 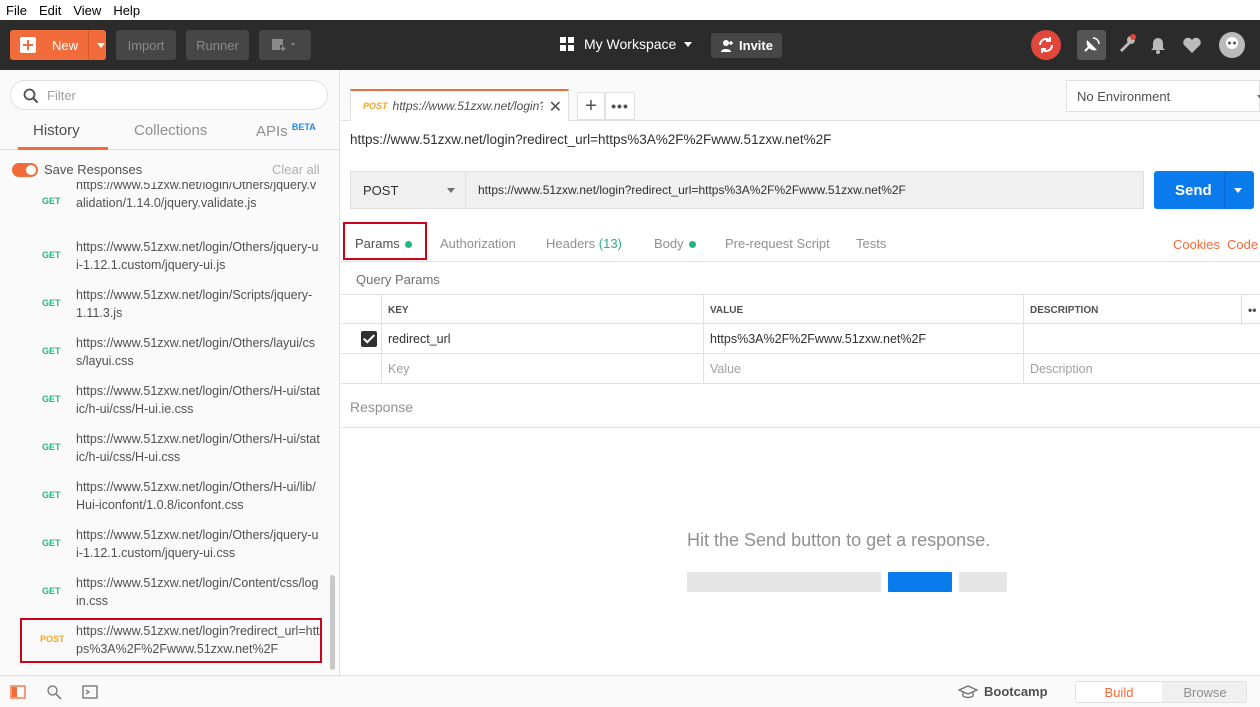 What do you see at coordinates (1238, 190) in the screenshot?
I see `send-options-caret-icon` at bounding box center [1238, 190].